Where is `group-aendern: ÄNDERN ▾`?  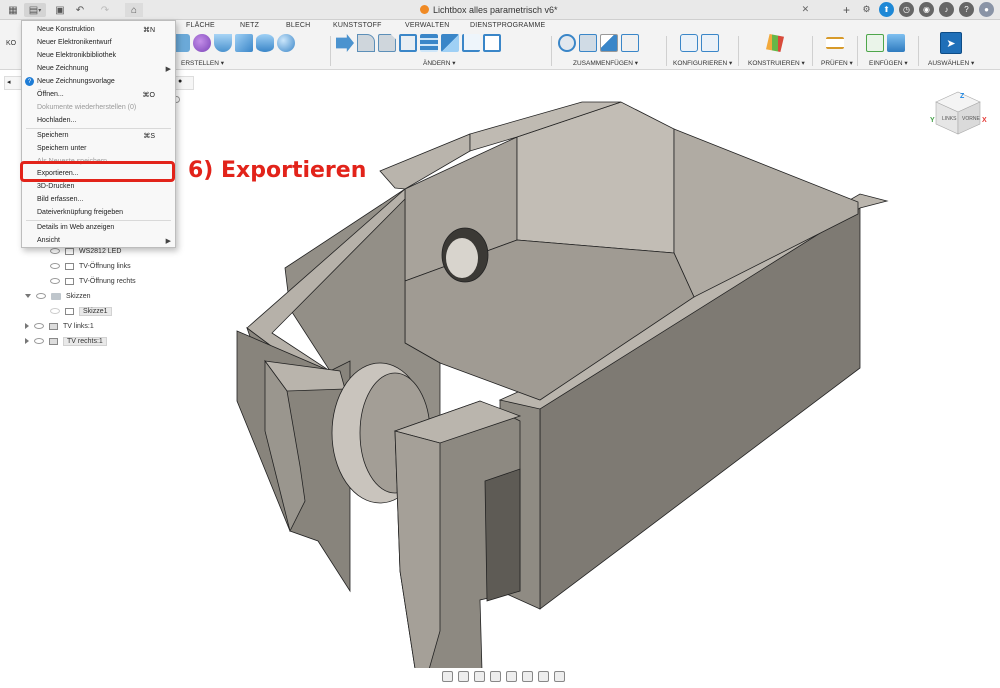 group-aendern: ÄNDERN ▾ is located at coordinates (439, 63).